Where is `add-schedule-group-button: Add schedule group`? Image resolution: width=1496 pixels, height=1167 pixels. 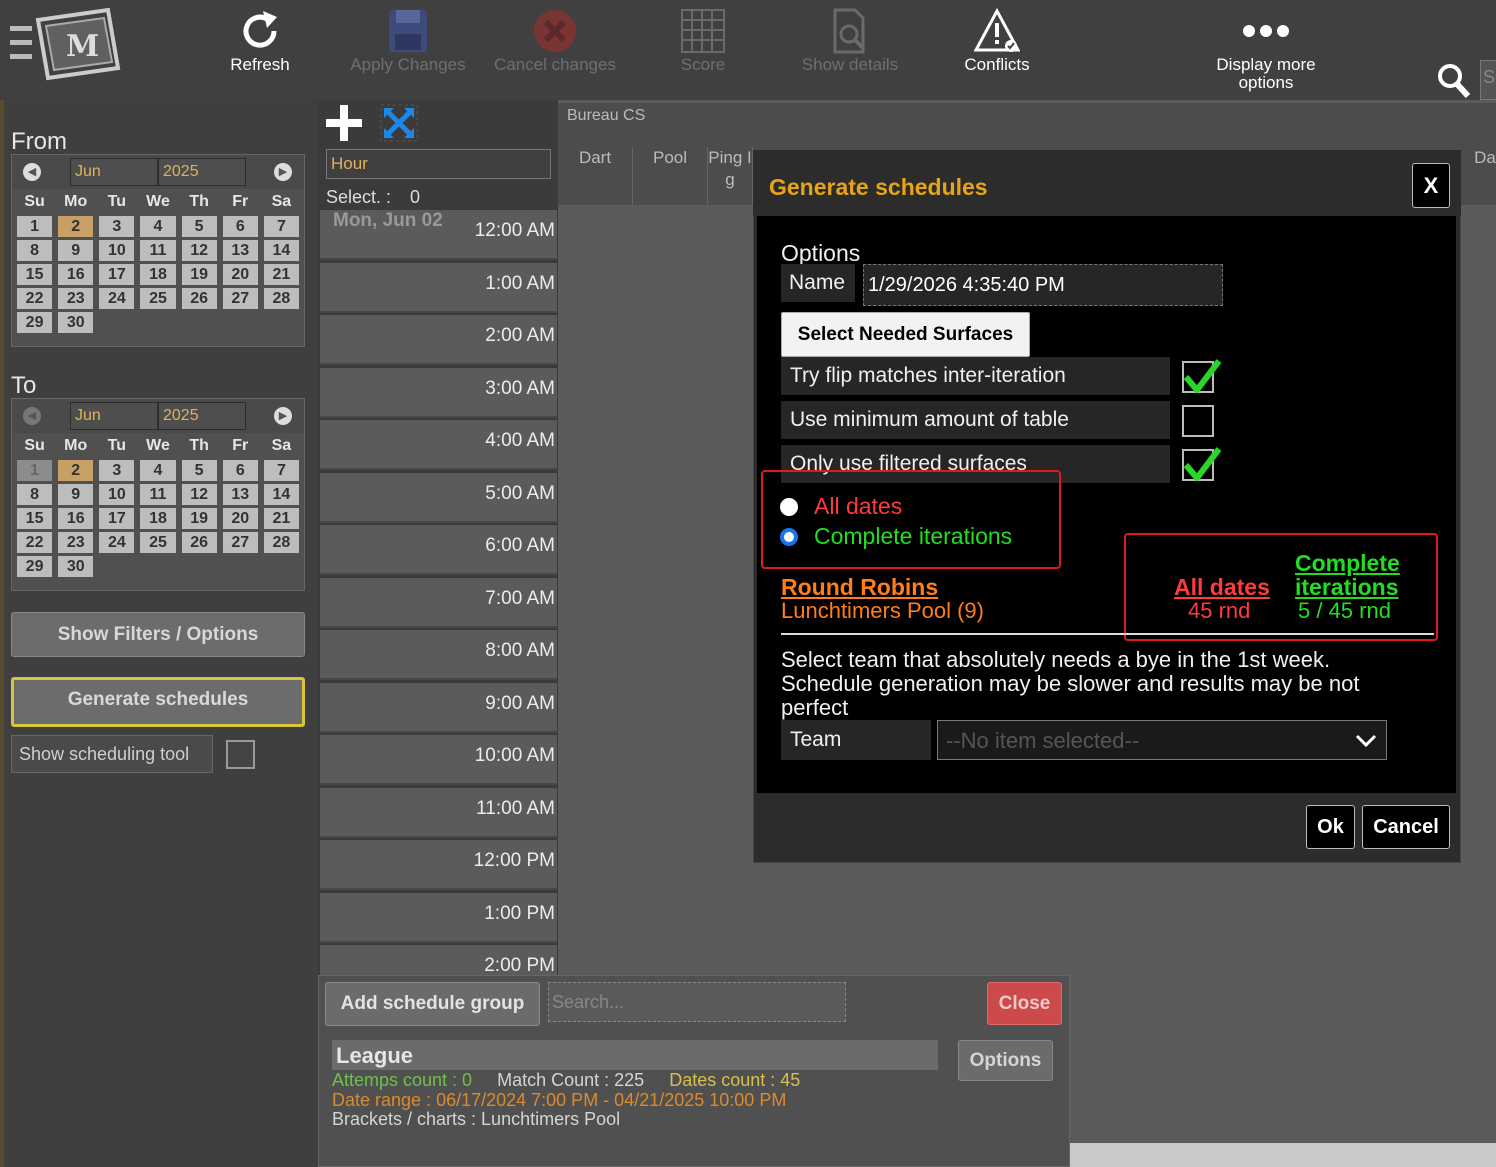 add-schedule-group-button: Add schedule group is located at coordinates (432, 1004).